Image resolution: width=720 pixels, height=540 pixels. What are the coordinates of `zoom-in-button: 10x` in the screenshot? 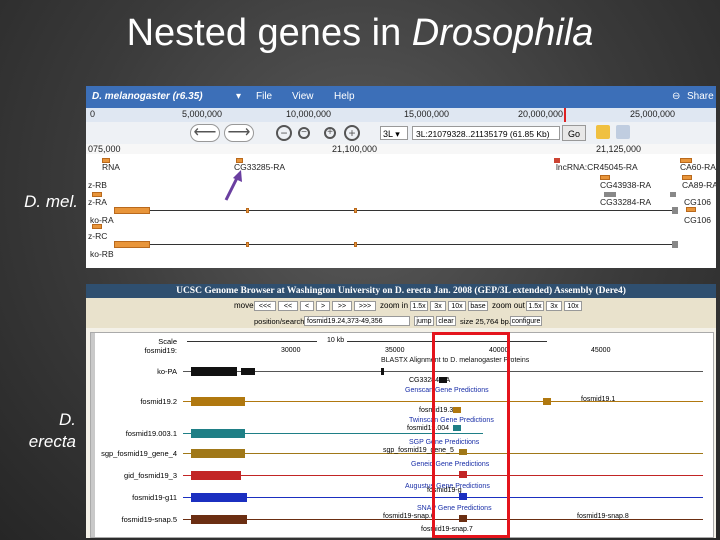 It's located at (457, 306).